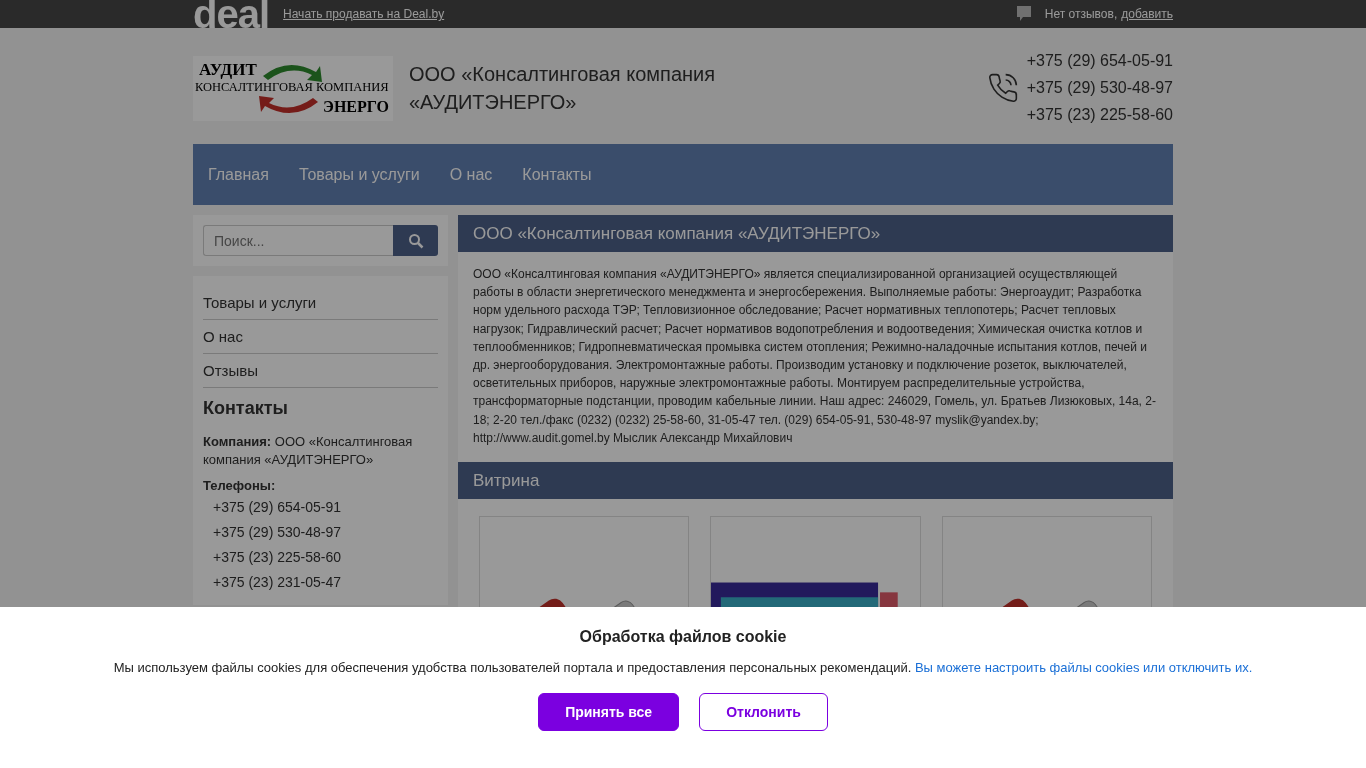 The image size is (1366, 768). What do you see at coordinates (359, 174) in the screenshot?
I see `nav-link: Товары и услуги` at bounding box center [359, 174].